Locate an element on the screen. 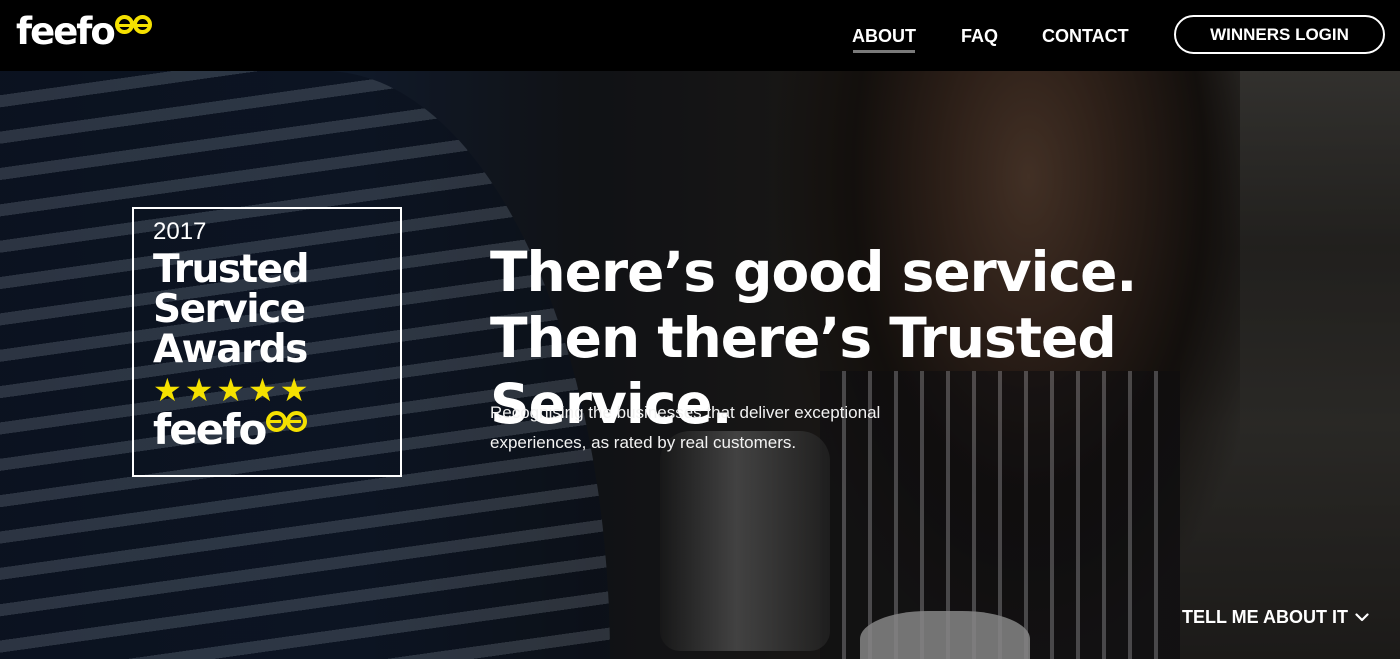 Image resolution: width=1400 pixels, height=659 pixels. award-title: Trusted Service Awards is located at coordinates (276, 310).